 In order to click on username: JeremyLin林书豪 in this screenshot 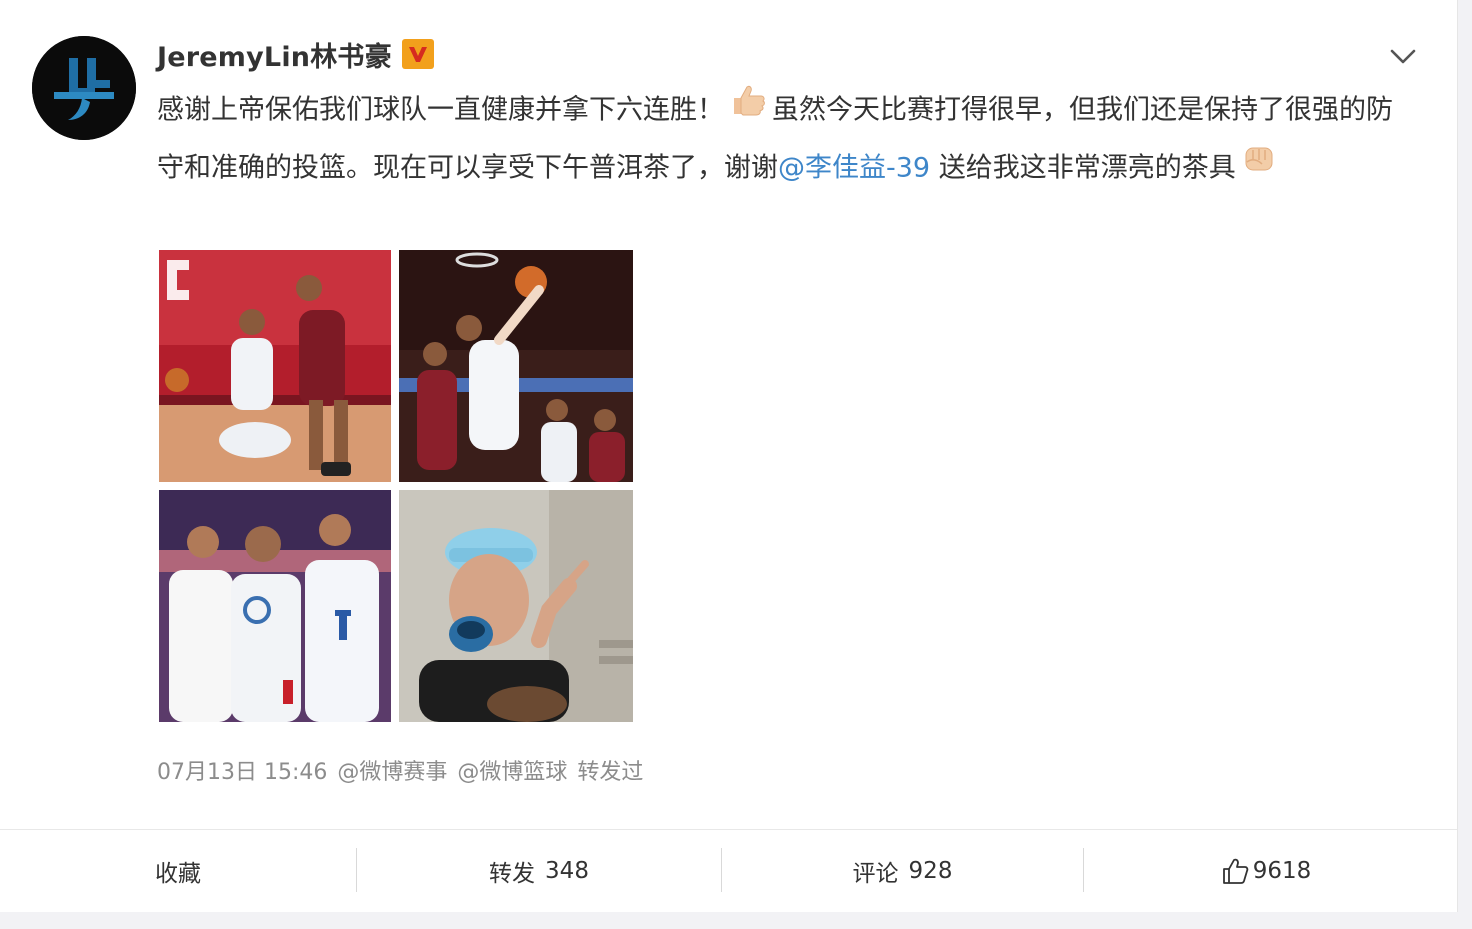, I will do `click(274, 54)`.